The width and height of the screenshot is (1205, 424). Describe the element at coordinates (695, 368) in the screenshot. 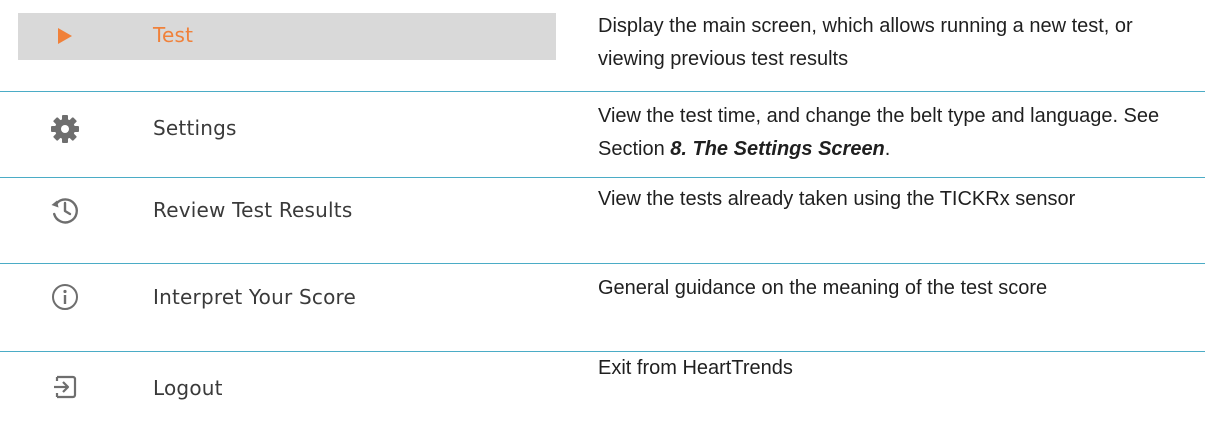

I see `description-logout: Exit from HeartTrends` at that location.